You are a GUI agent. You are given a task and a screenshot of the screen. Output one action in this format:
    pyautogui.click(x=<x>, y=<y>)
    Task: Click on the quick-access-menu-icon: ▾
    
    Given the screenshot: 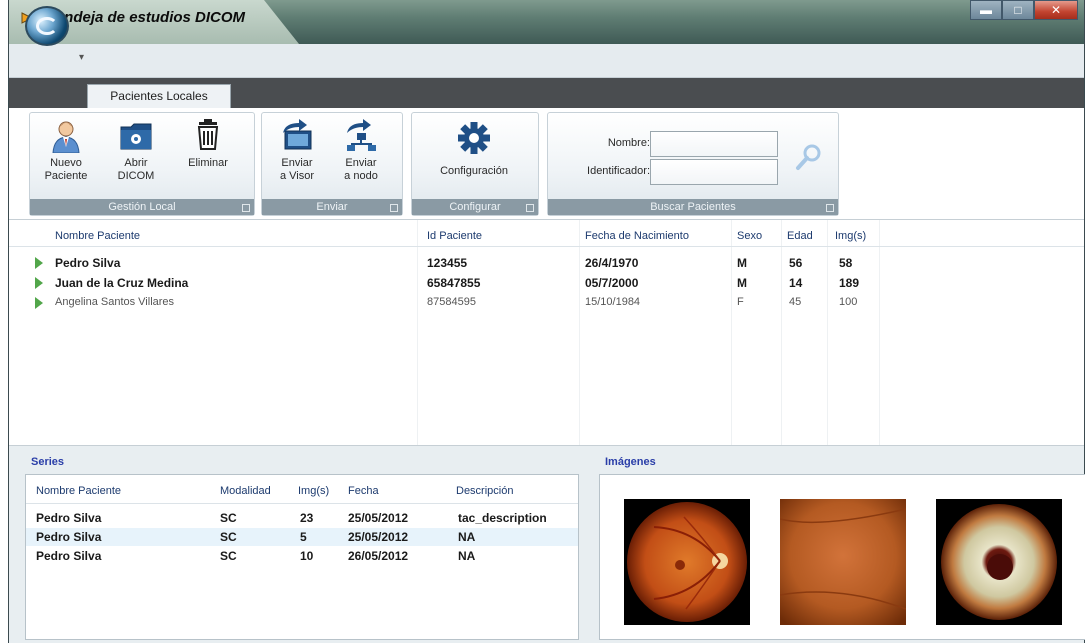 What is the action you would take?
    pyautogui.click(x=81, y=57)
    